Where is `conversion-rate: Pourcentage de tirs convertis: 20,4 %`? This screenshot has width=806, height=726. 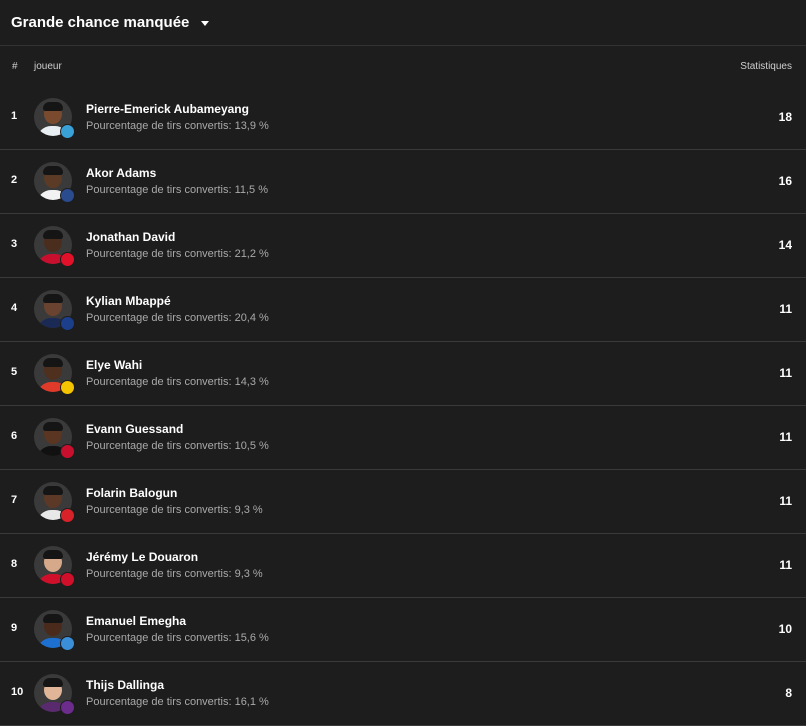 conversion-rate: Pourcentage de tirs convertis: 20,4 % is located at coordinates (177, 318).